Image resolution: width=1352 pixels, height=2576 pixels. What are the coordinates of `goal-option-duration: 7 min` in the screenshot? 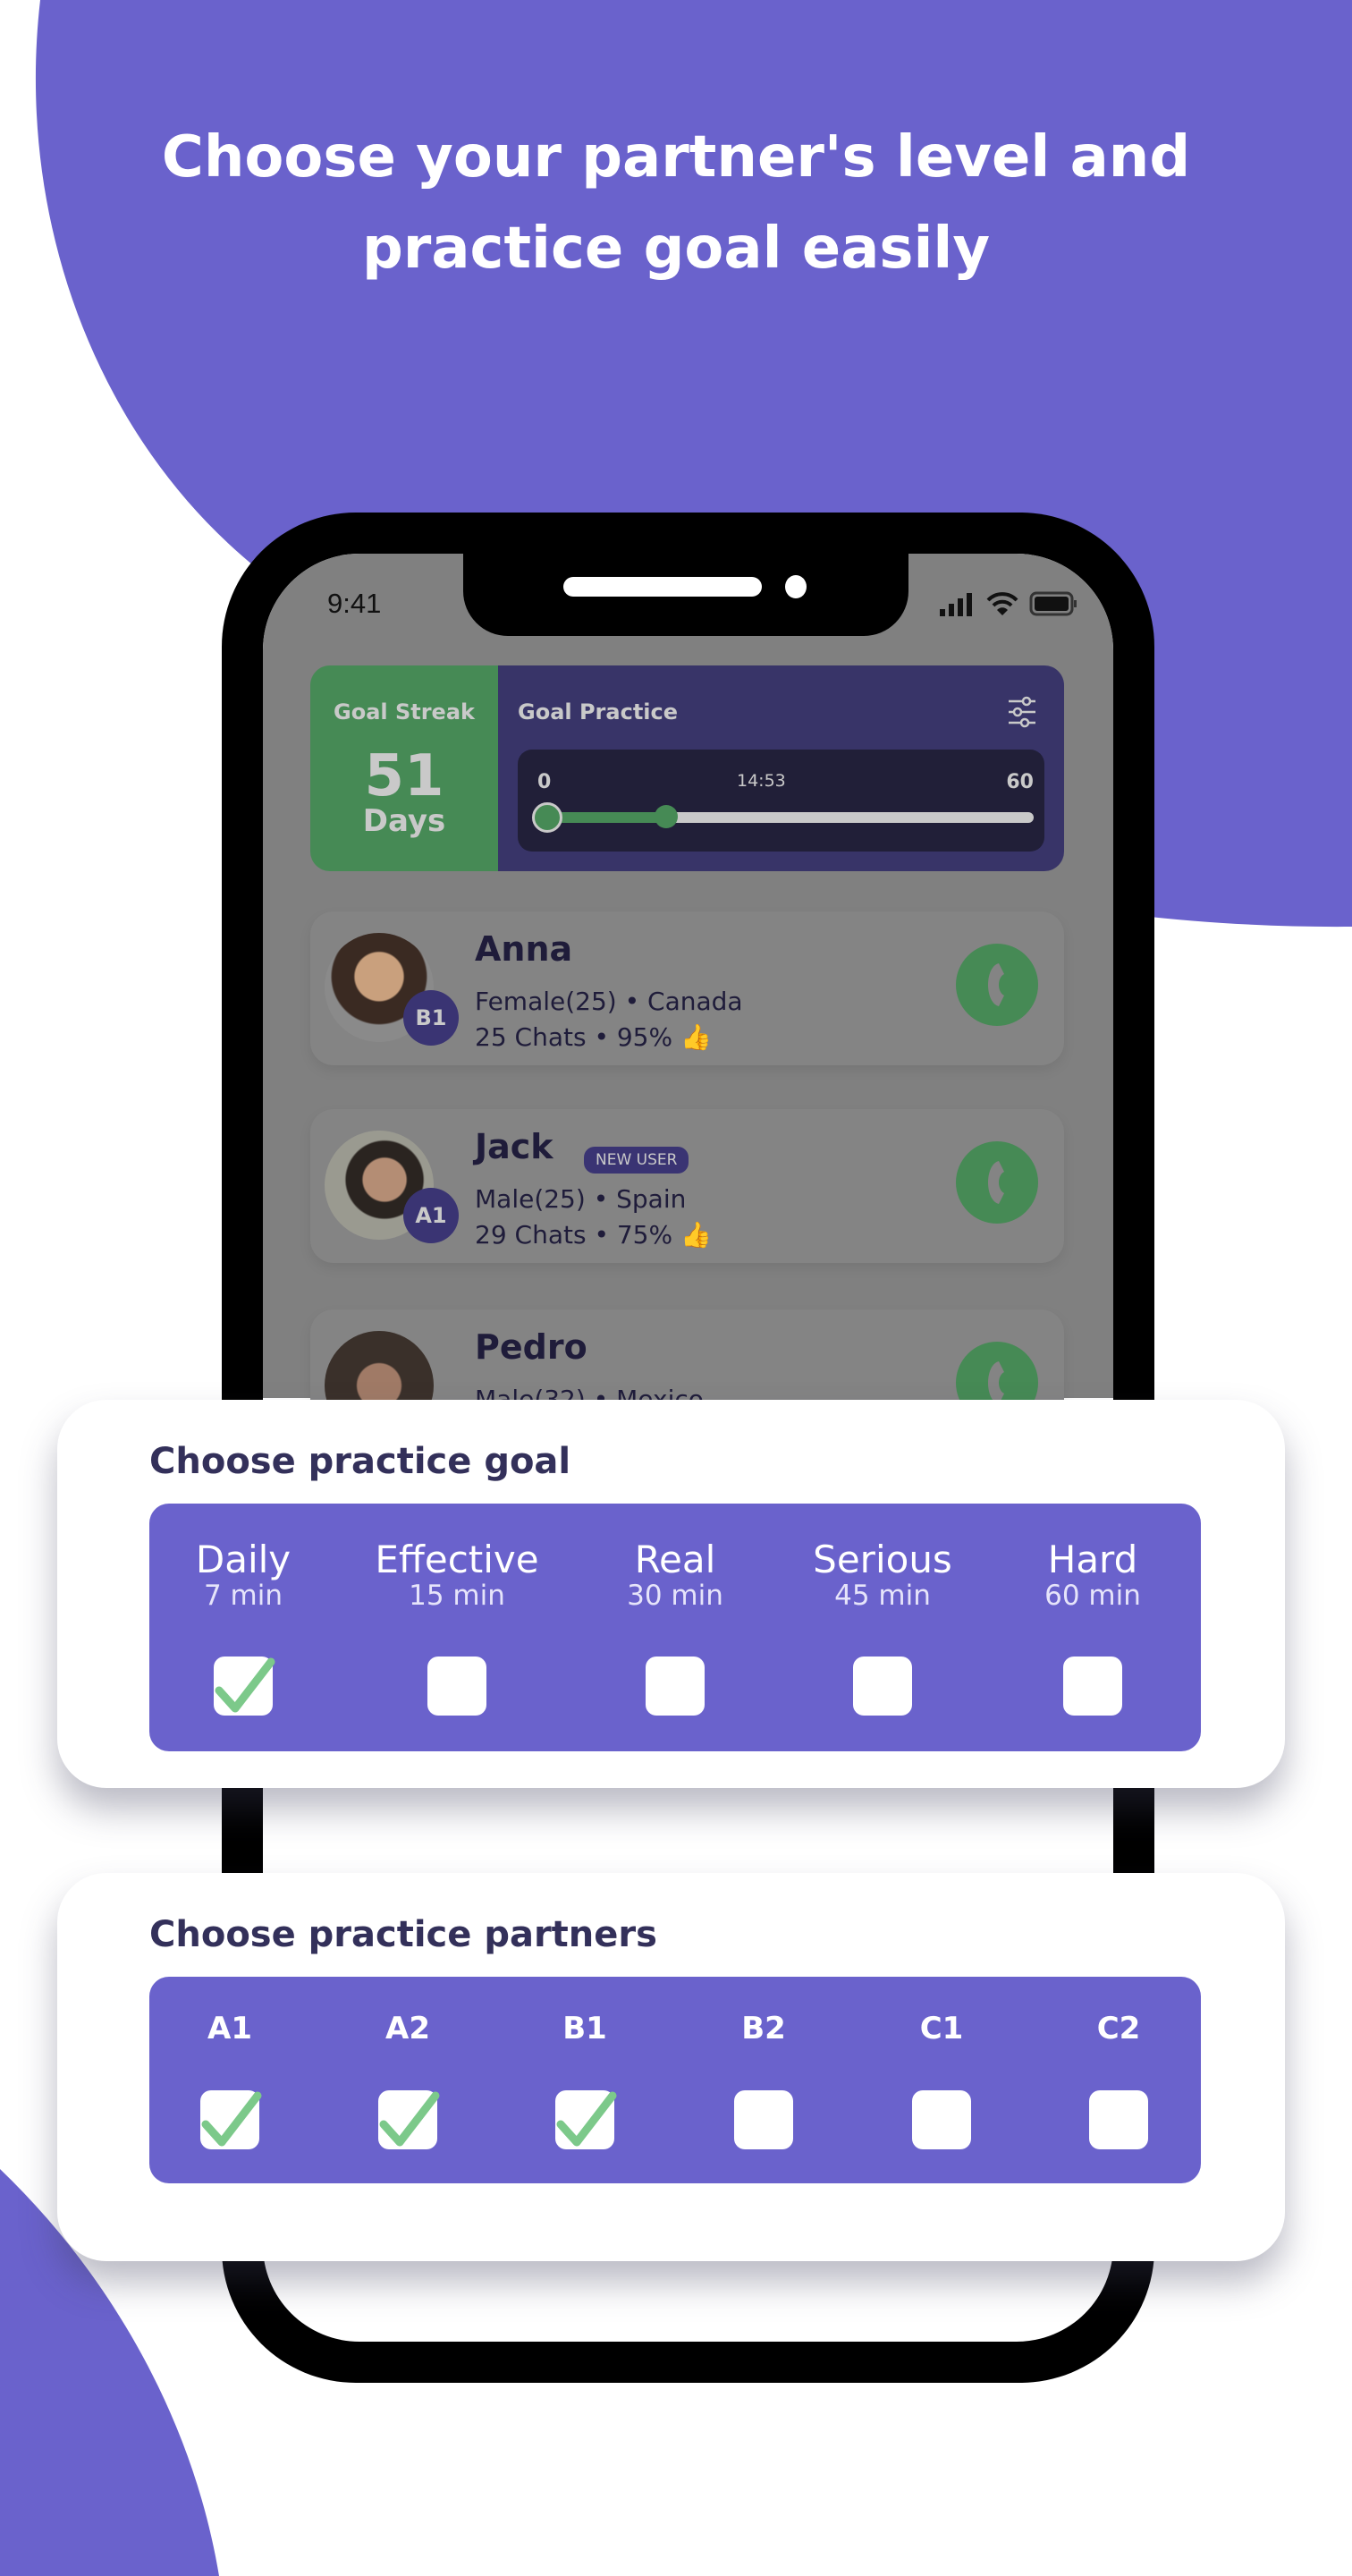 It's located at (243, 1596).